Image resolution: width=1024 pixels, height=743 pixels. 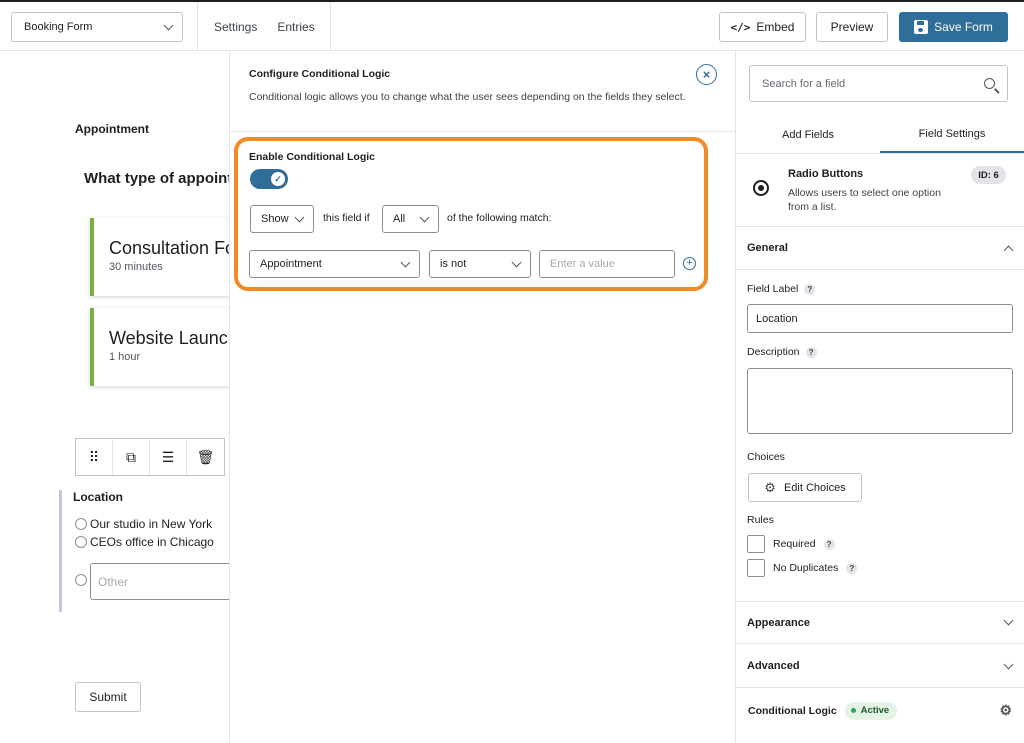 I want to click on required-label: Required, so click(x=794, y=544).